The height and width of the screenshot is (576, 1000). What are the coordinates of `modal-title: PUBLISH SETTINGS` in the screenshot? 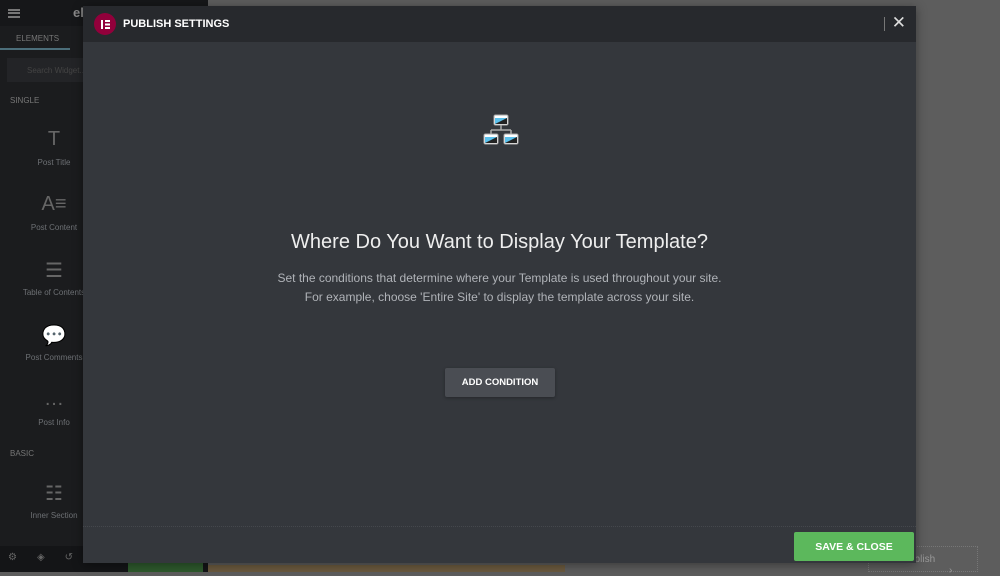 It's located at (176, 24).